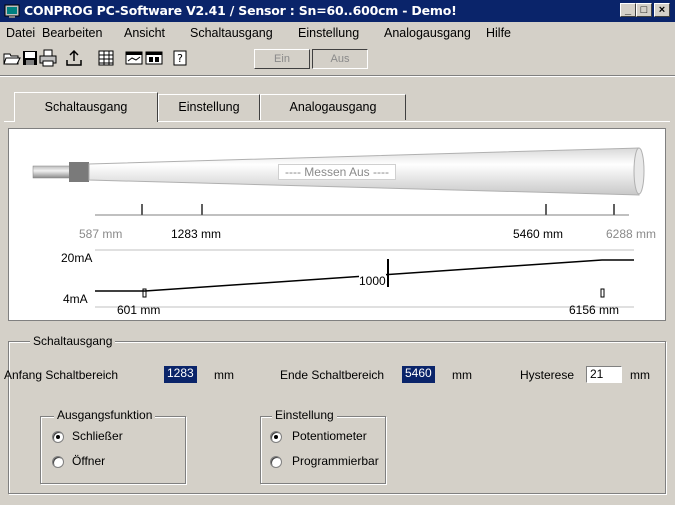 This screenshot has width=675, height=505. I want to click on ende-field: 5460, so click(418, 374).